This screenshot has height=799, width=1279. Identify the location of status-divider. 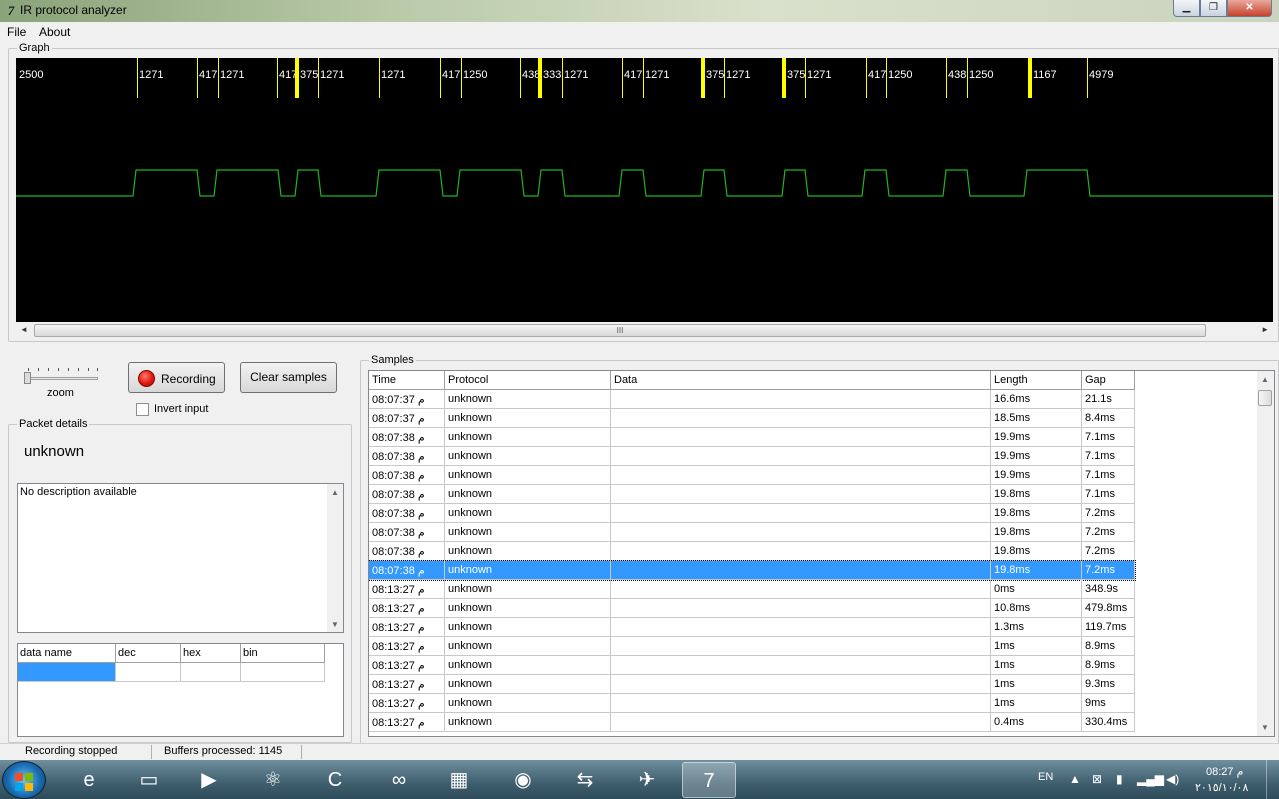
(301, 752).